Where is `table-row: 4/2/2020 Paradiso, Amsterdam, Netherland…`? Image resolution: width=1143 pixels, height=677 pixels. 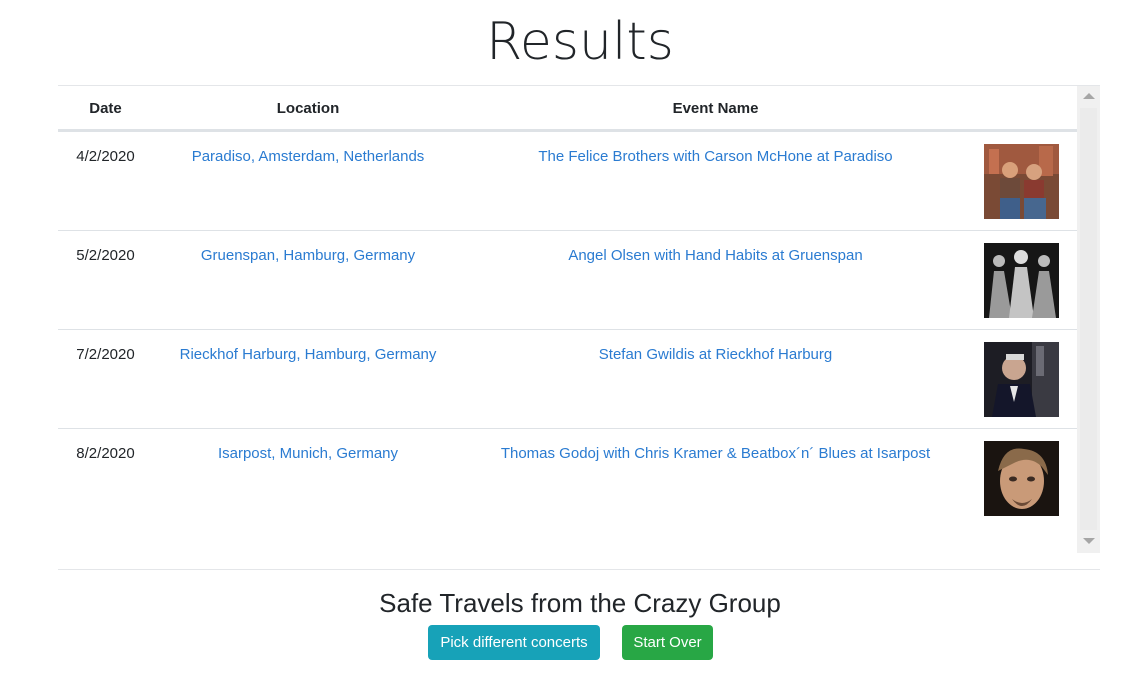
table-row: 4/2/2020 Paradiso, Amsterdam, Netherland… is located at coordinates (567, 180).